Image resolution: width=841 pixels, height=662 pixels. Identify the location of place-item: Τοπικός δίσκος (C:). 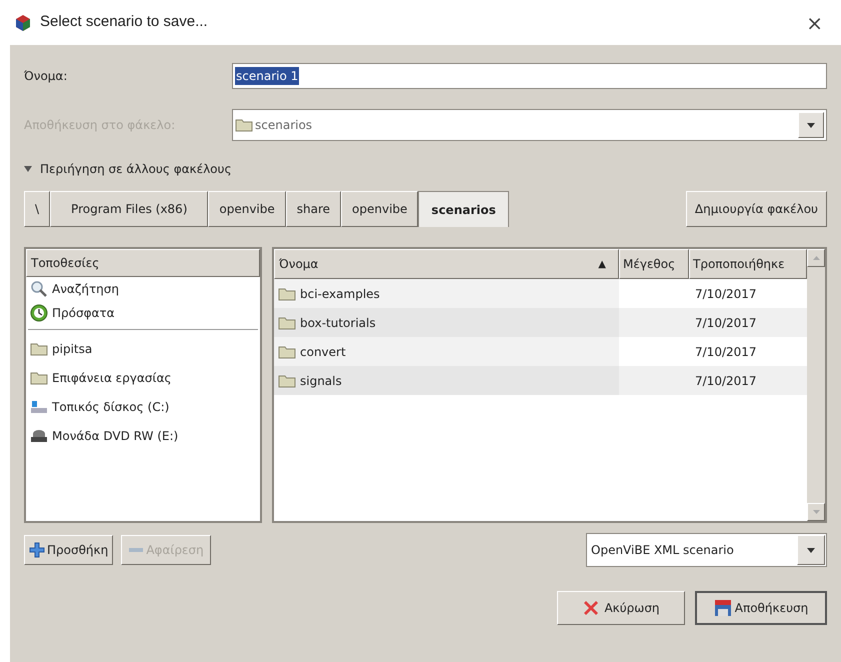
(143, 406).